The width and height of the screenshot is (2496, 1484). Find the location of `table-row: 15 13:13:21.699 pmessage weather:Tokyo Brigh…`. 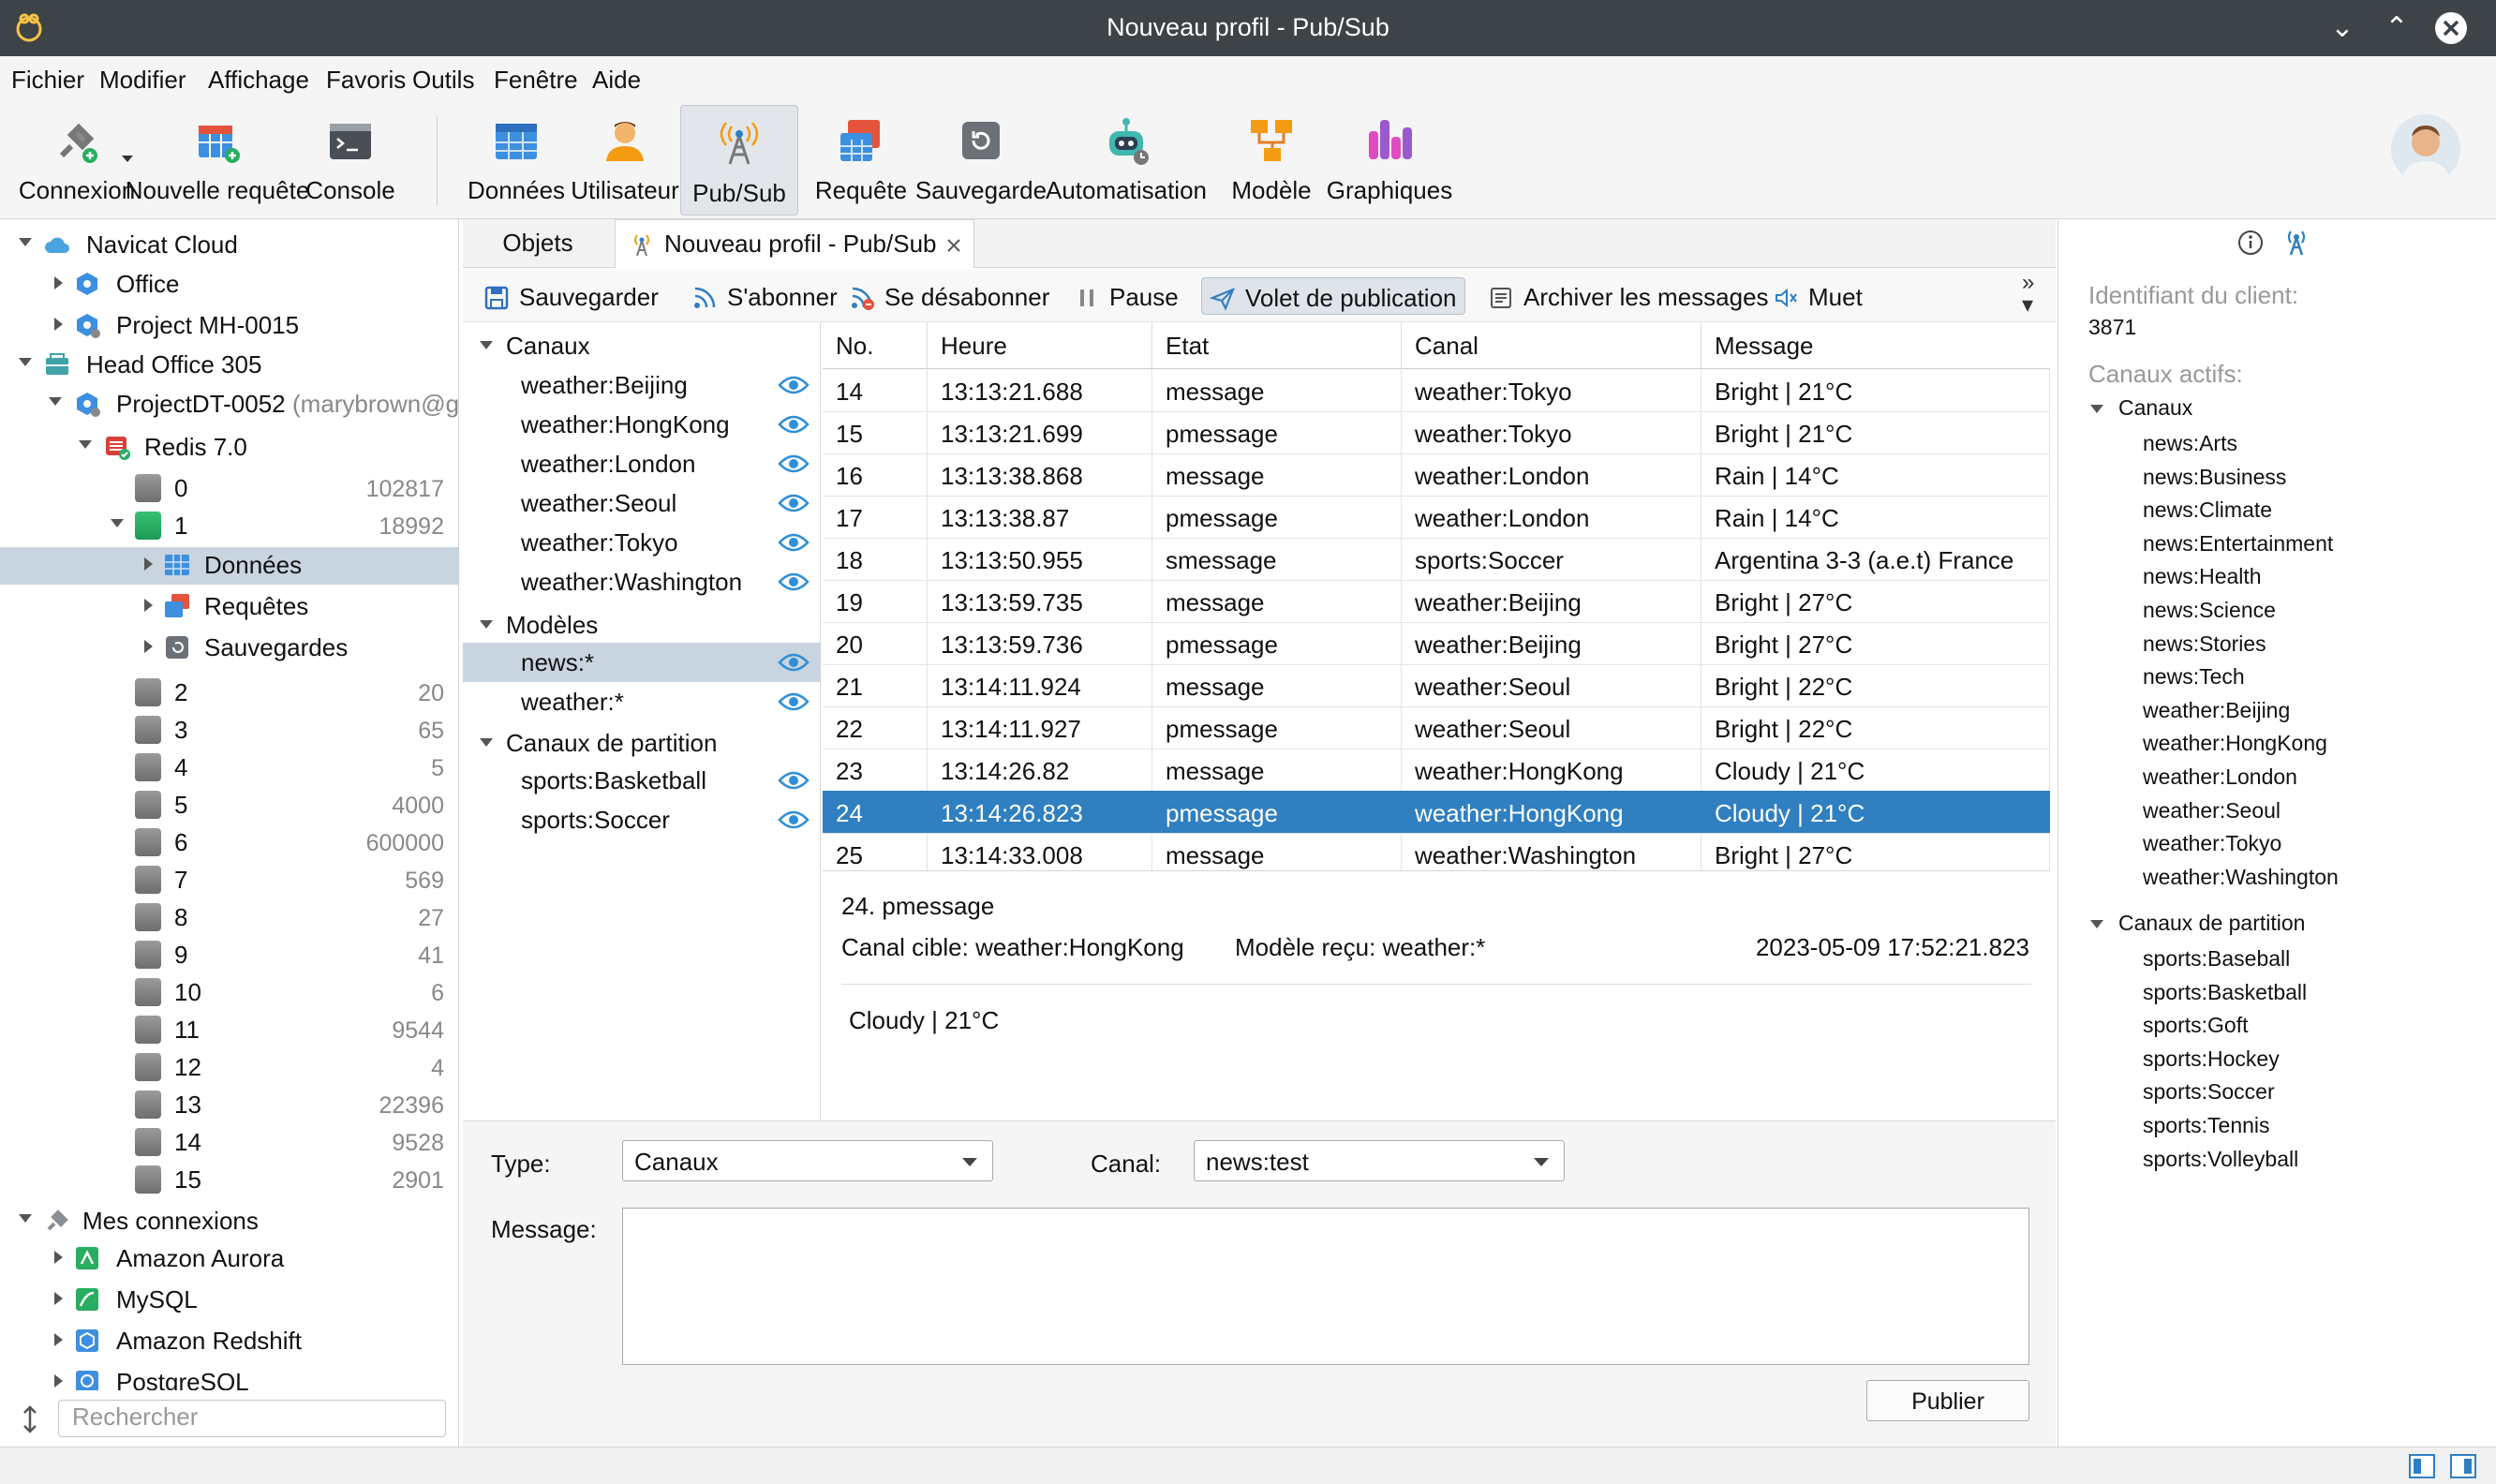

table-row: 15 13:13:21.699 pmessage weather:Tokyo Brigh… is located at coordinates (1436, 432).